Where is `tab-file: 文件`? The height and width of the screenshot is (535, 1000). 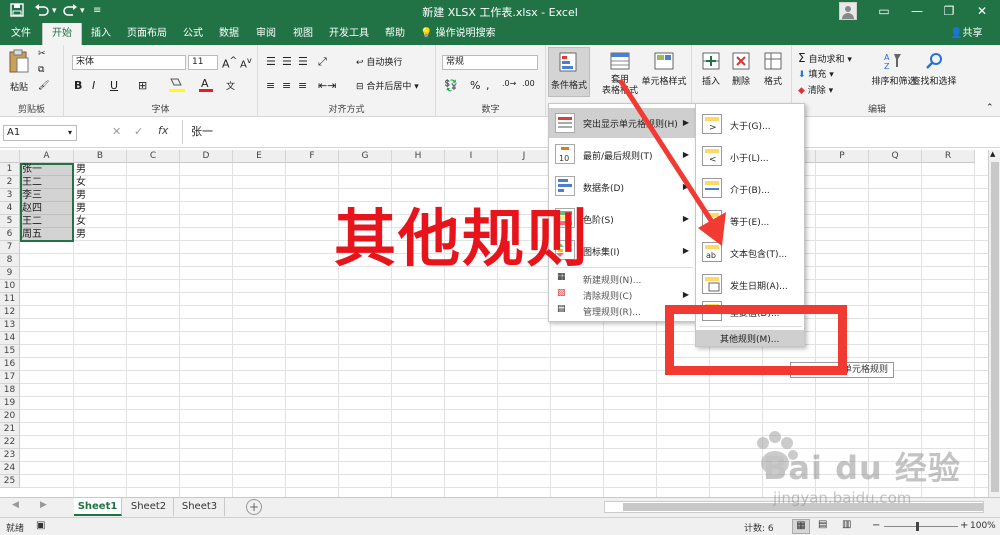 tab-file: 文件 is located at coordinates (21, 34).